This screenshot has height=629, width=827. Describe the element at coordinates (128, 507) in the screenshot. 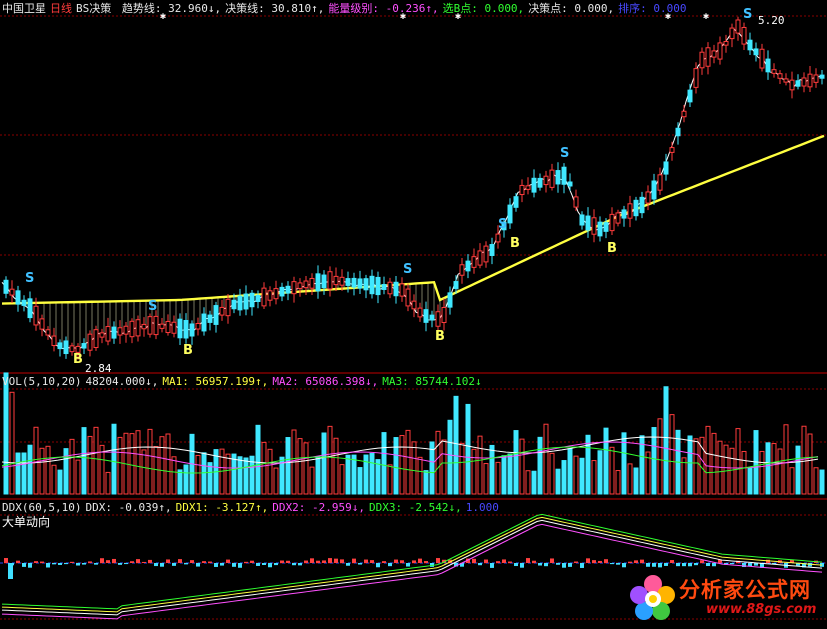

I see `ddx-value: DDX: -0.039↑,` at that location.